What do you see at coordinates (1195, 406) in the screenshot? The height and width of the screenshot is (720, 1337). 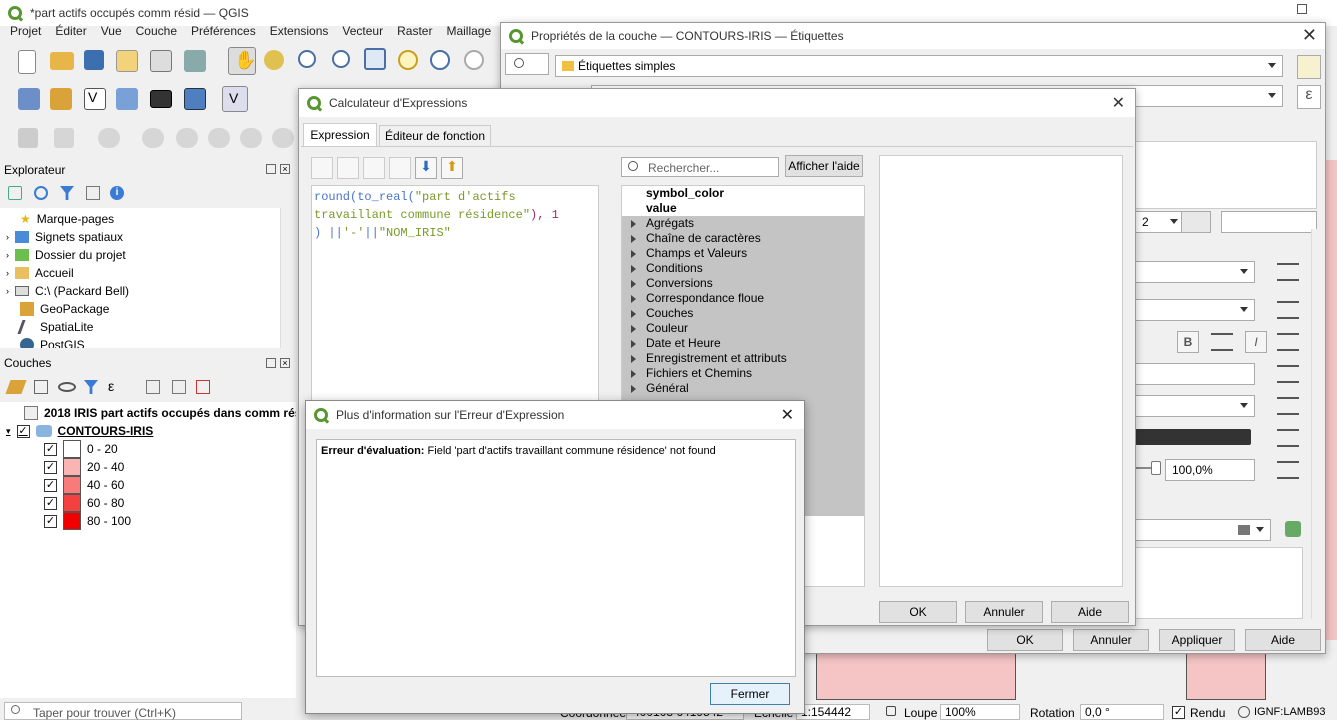 I see `unit-combo` at bounding box center [1195, 406].